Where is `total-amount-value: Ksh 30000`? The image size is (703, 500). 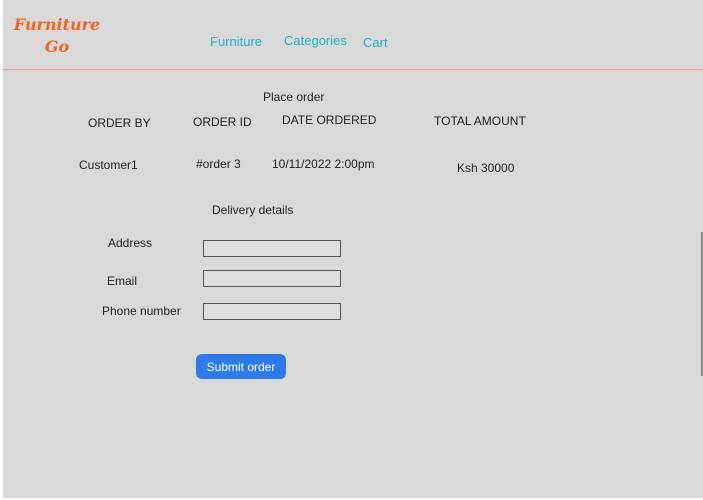
total-amount-value: Ksh 30000 is located at coordinates (486, 168).